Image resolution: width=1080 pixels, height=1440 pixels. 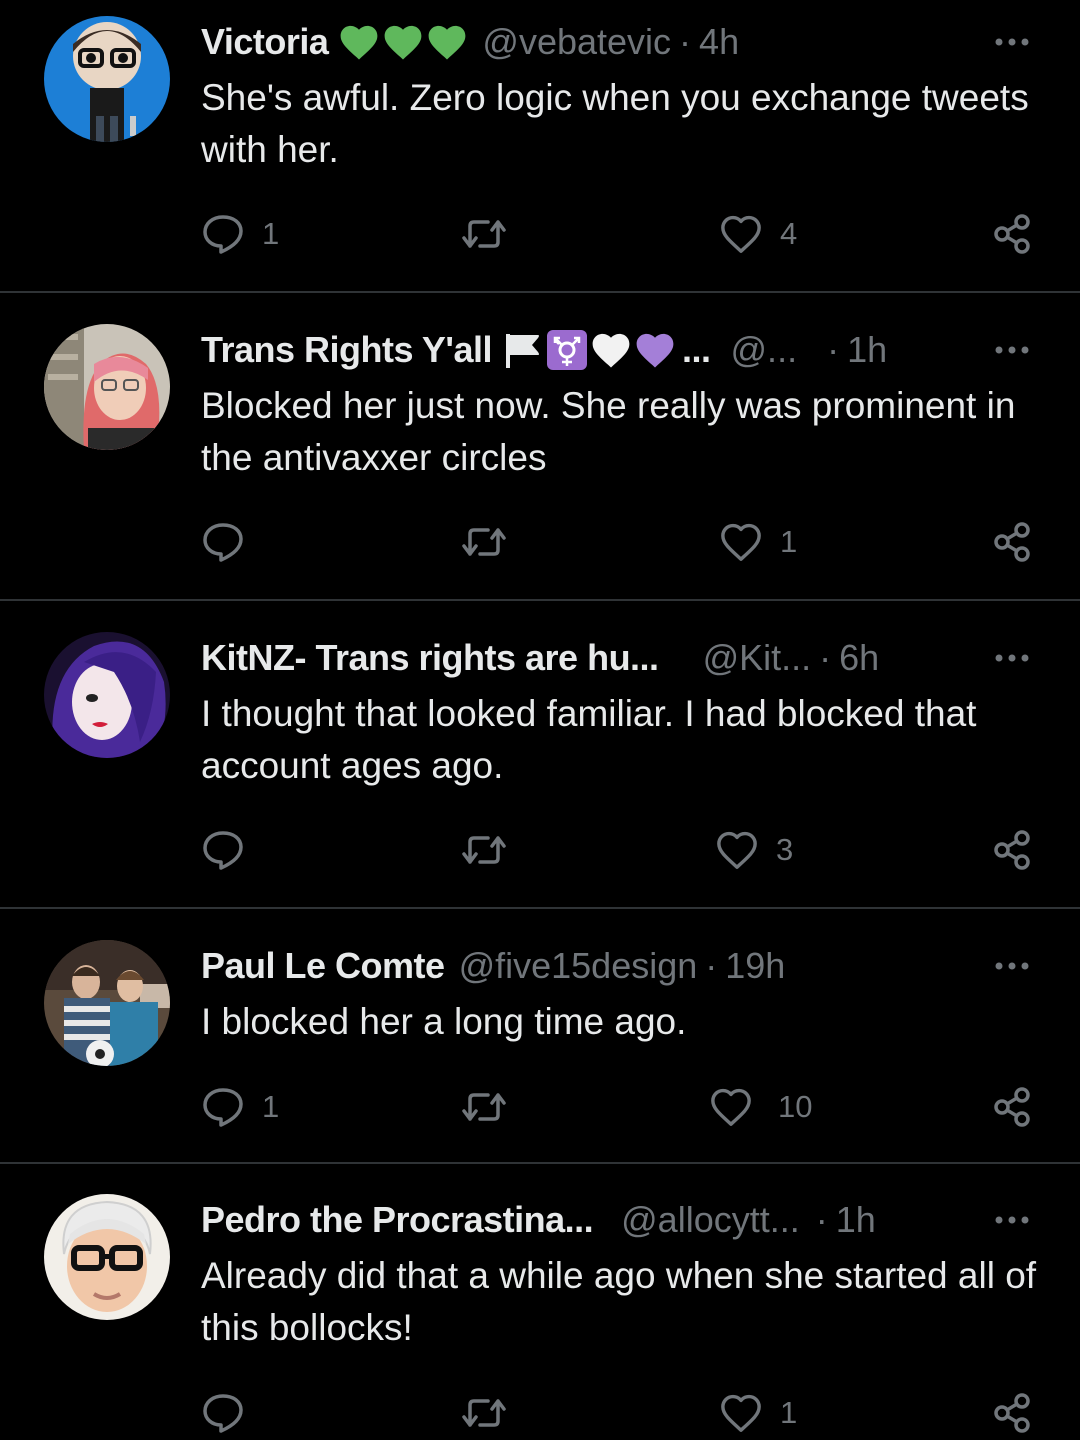 I want to click on like-button: 3, so click(x=753, y=850).